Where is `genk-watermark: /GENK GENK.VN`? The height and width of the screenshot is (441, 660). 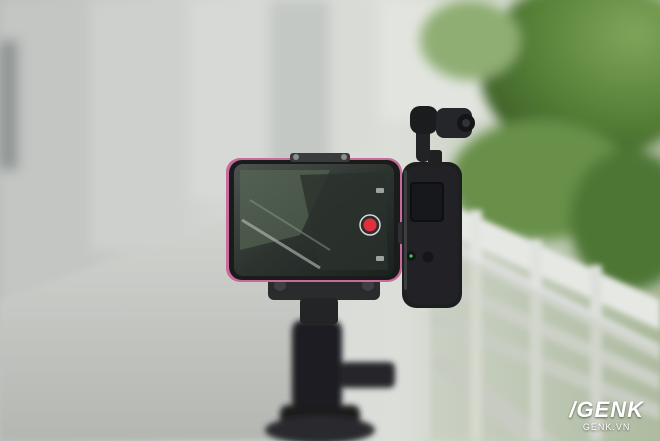
genk-watermark: /GENK GENK.VN is located at coordinates (606, 416).